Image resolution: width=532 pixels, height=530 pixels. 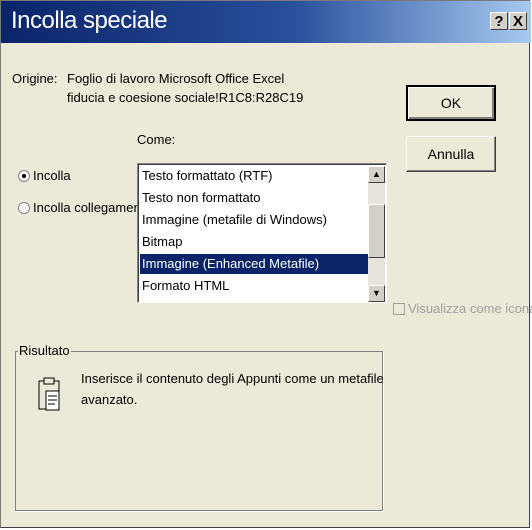 I want to click on paste-link-radio-label: Incolla collegamento, so click(x=92, y=207).